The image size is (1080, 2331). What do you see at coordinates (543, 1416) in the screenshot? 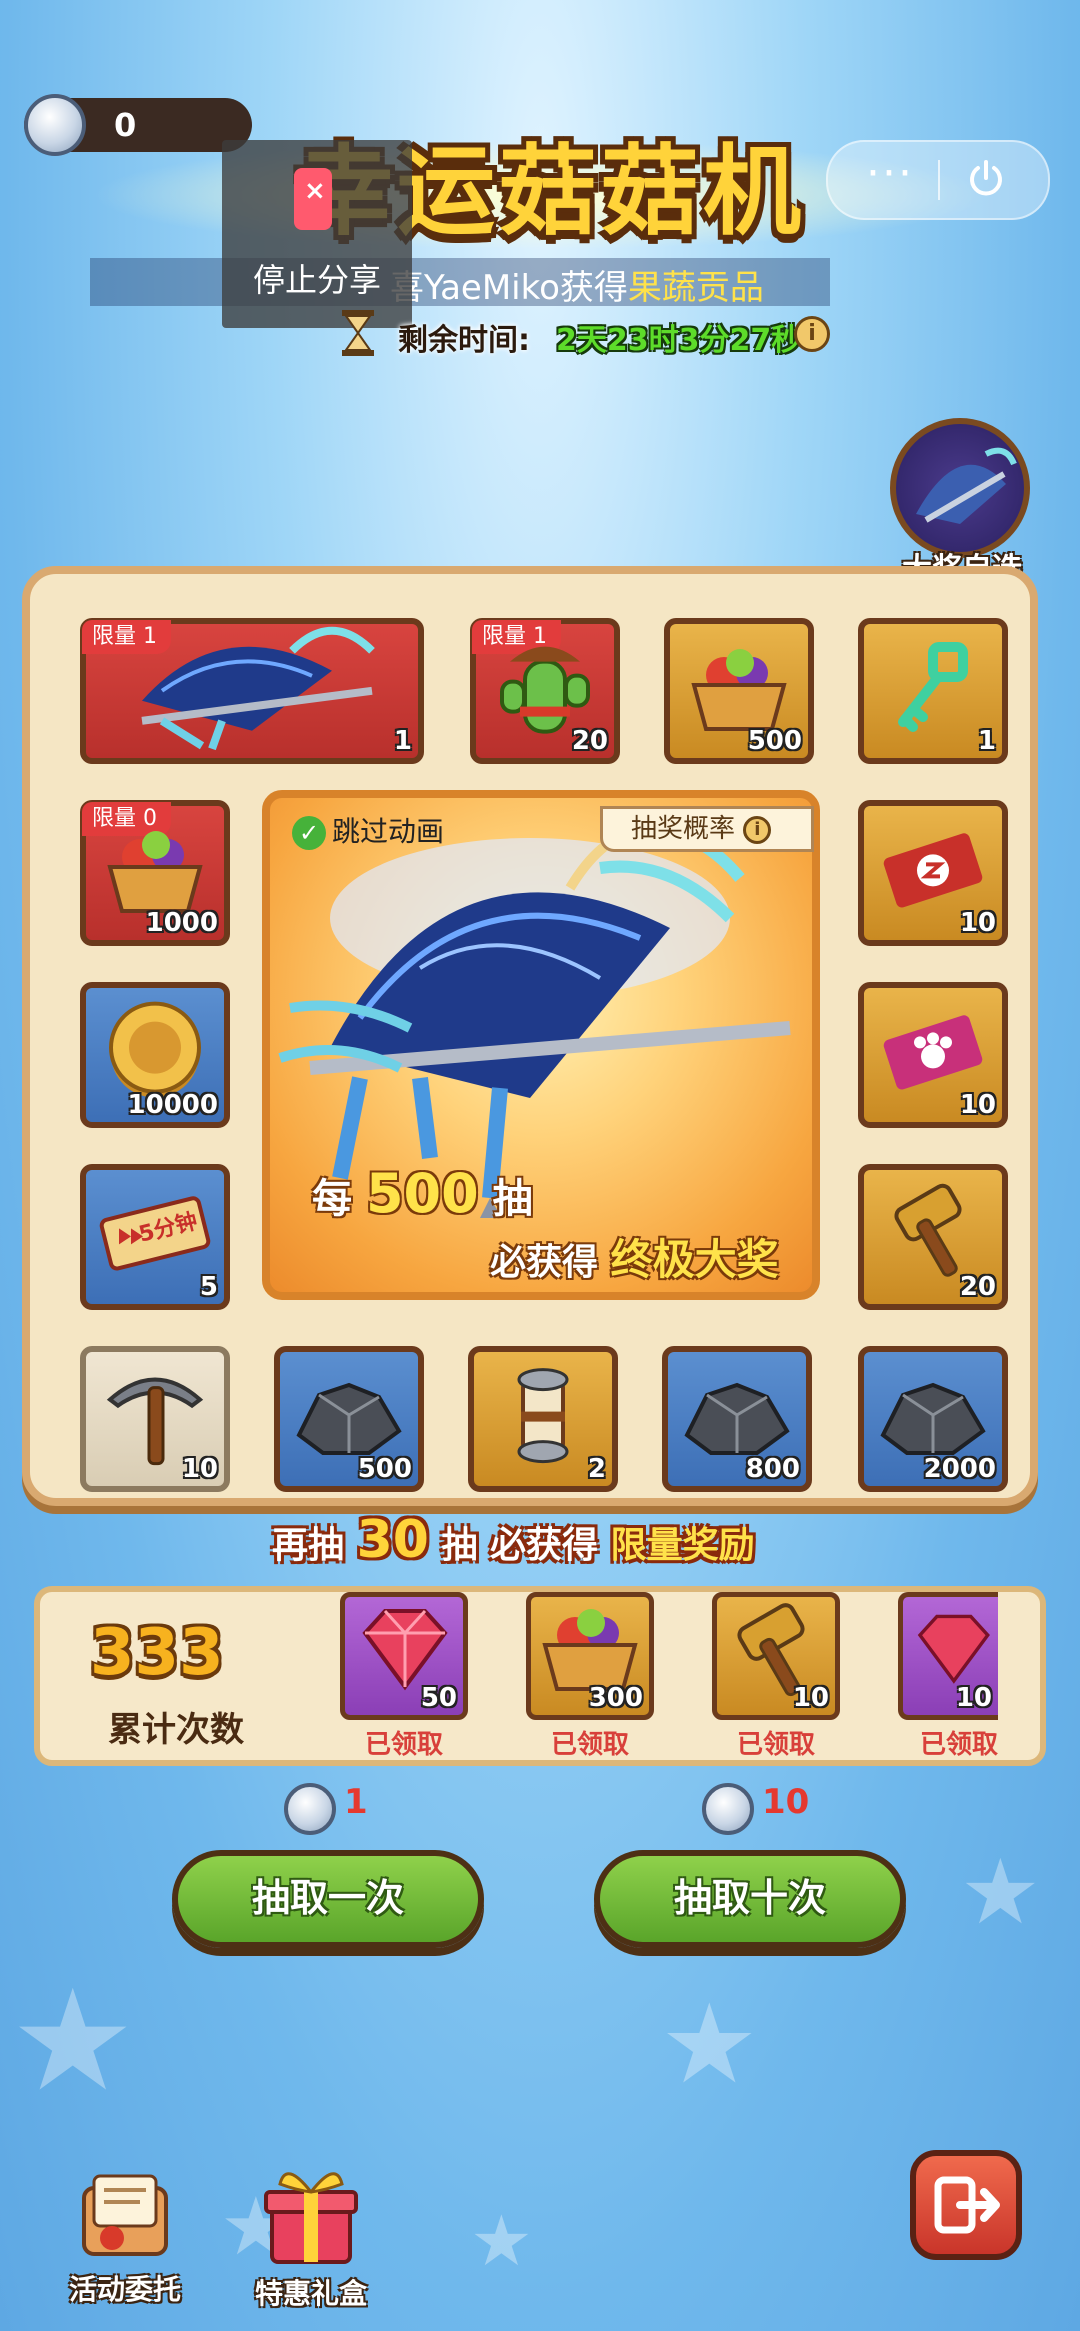
I see `scroll-icon` at bounding box center [543, 1416].